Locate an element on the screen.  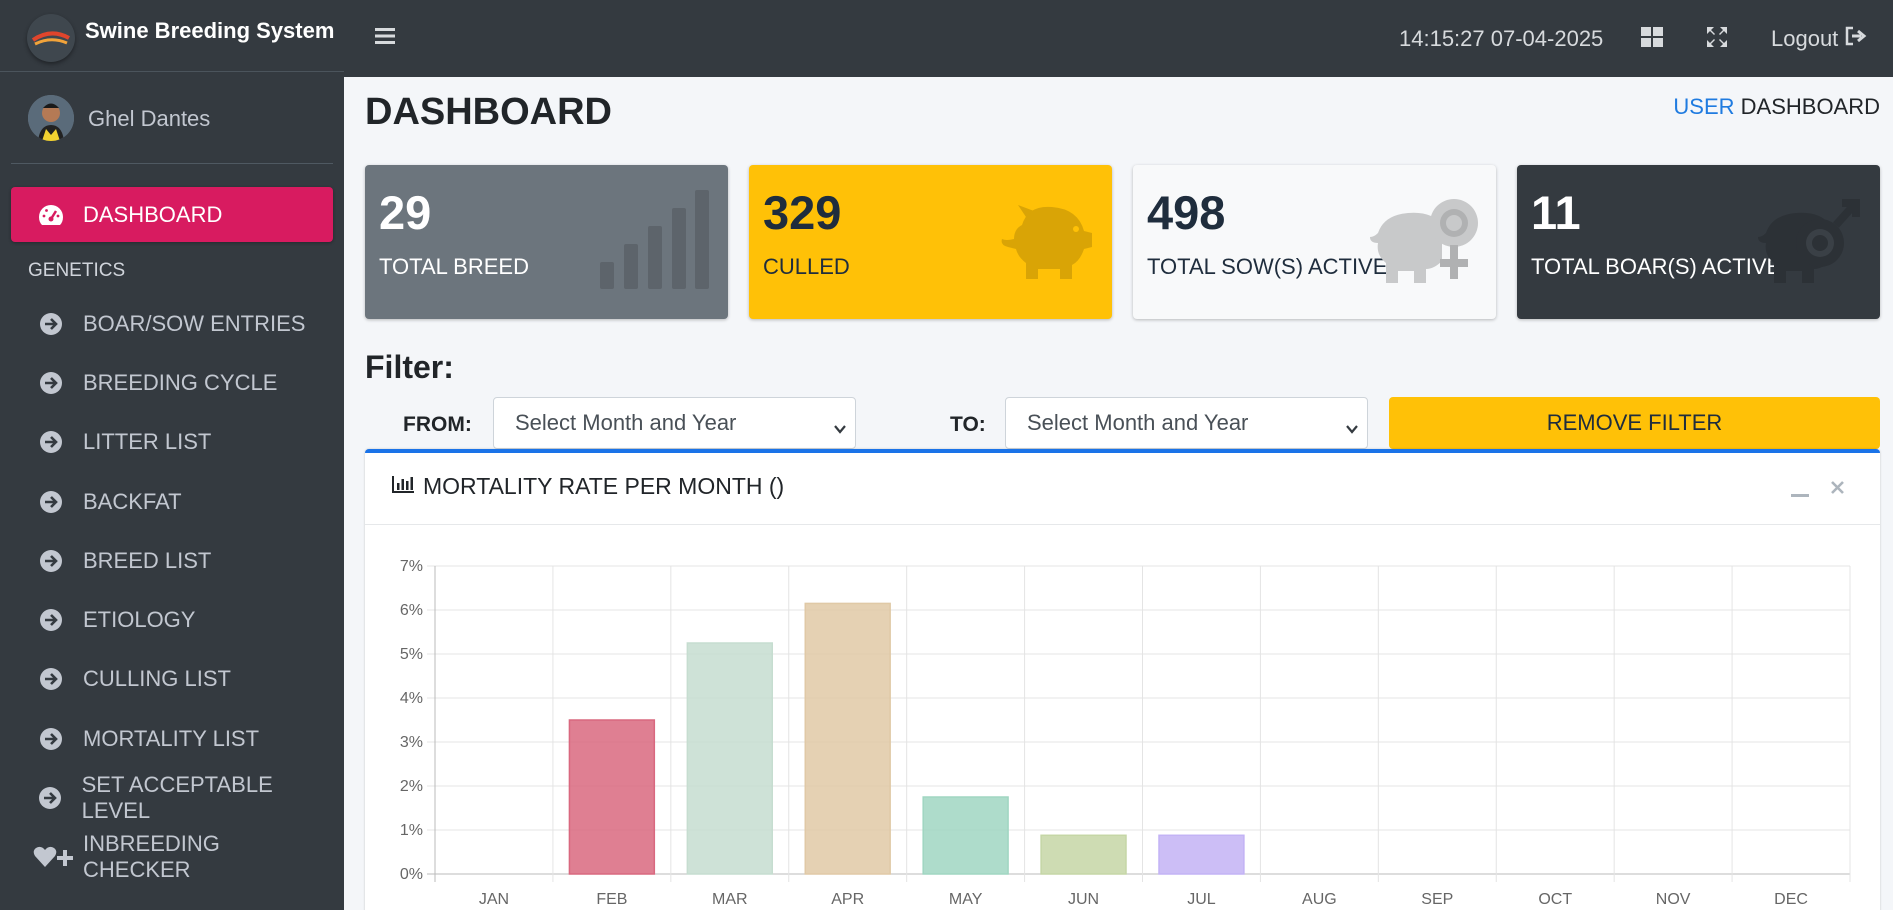
sidebar-item-breed-list: BREED LIST is located at coordinates (172, 560).